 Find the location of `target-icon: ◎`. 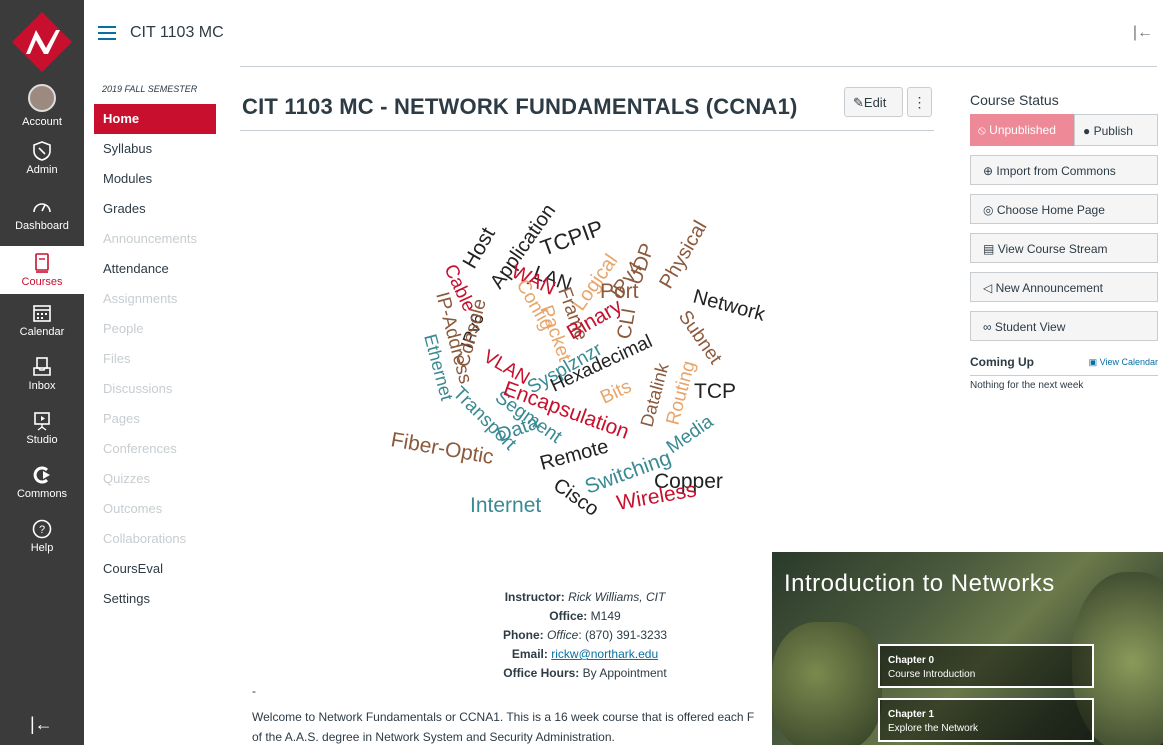

target-icon: ◎ is located at coordinates (988, 210).